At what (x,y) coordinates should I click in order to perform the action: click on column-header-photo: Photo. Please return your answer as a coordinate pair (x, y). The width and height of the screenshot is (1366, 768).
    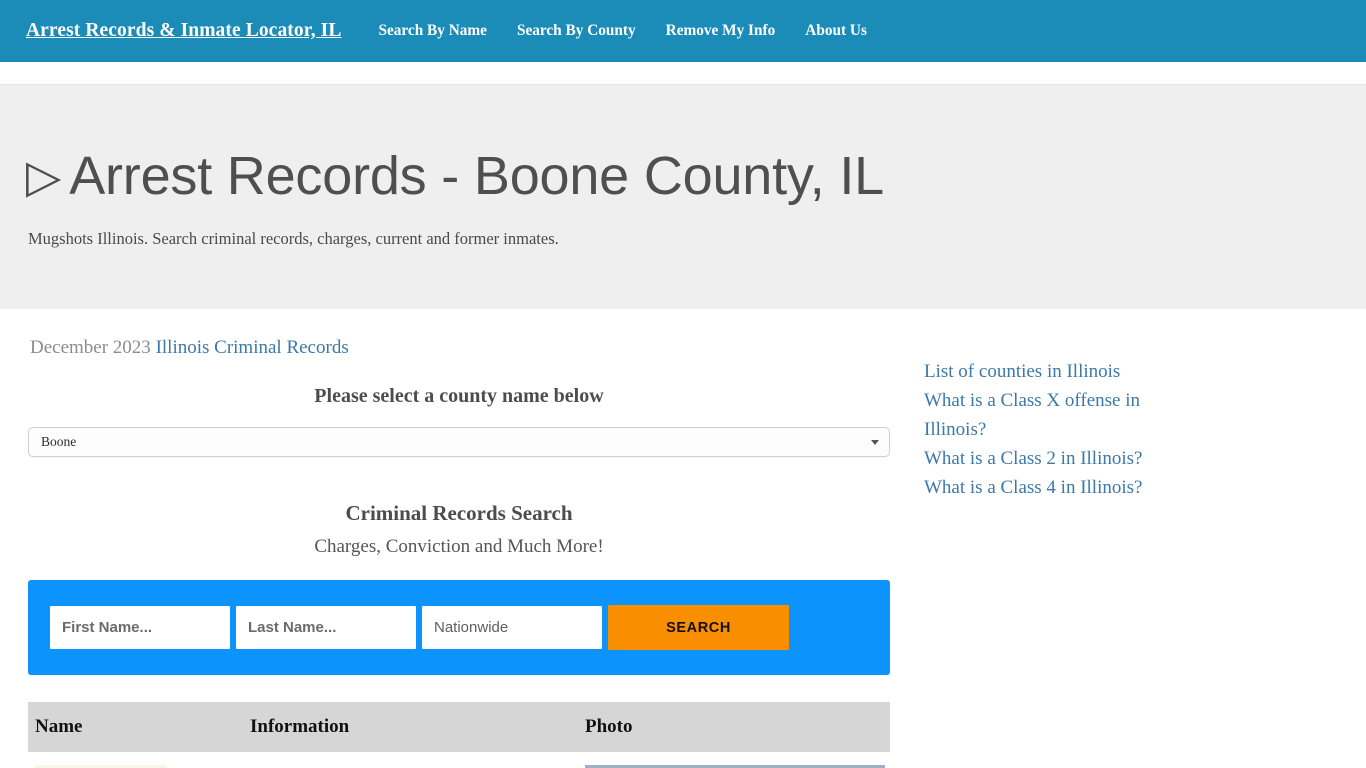
    Looking at the image, I should click on (734, 727).